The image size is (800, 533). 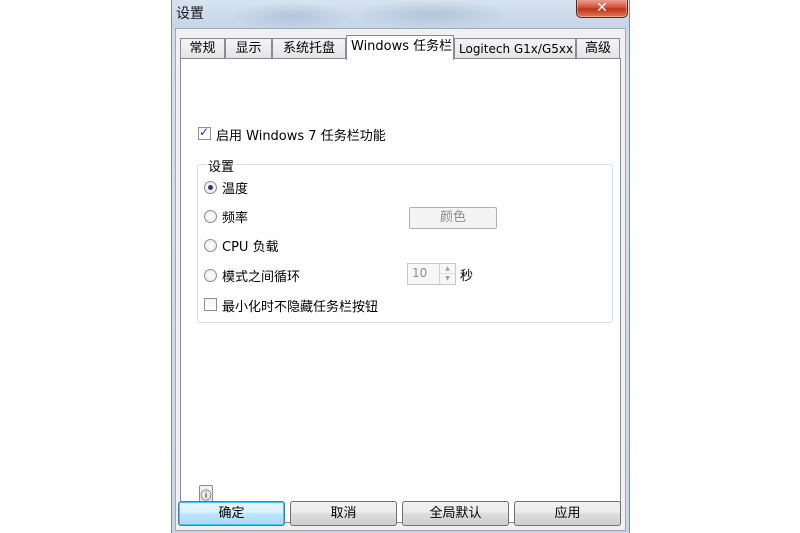 I want to click on tab-windows-taskbar: Windows 任务栏, so click(x=400, y=47).